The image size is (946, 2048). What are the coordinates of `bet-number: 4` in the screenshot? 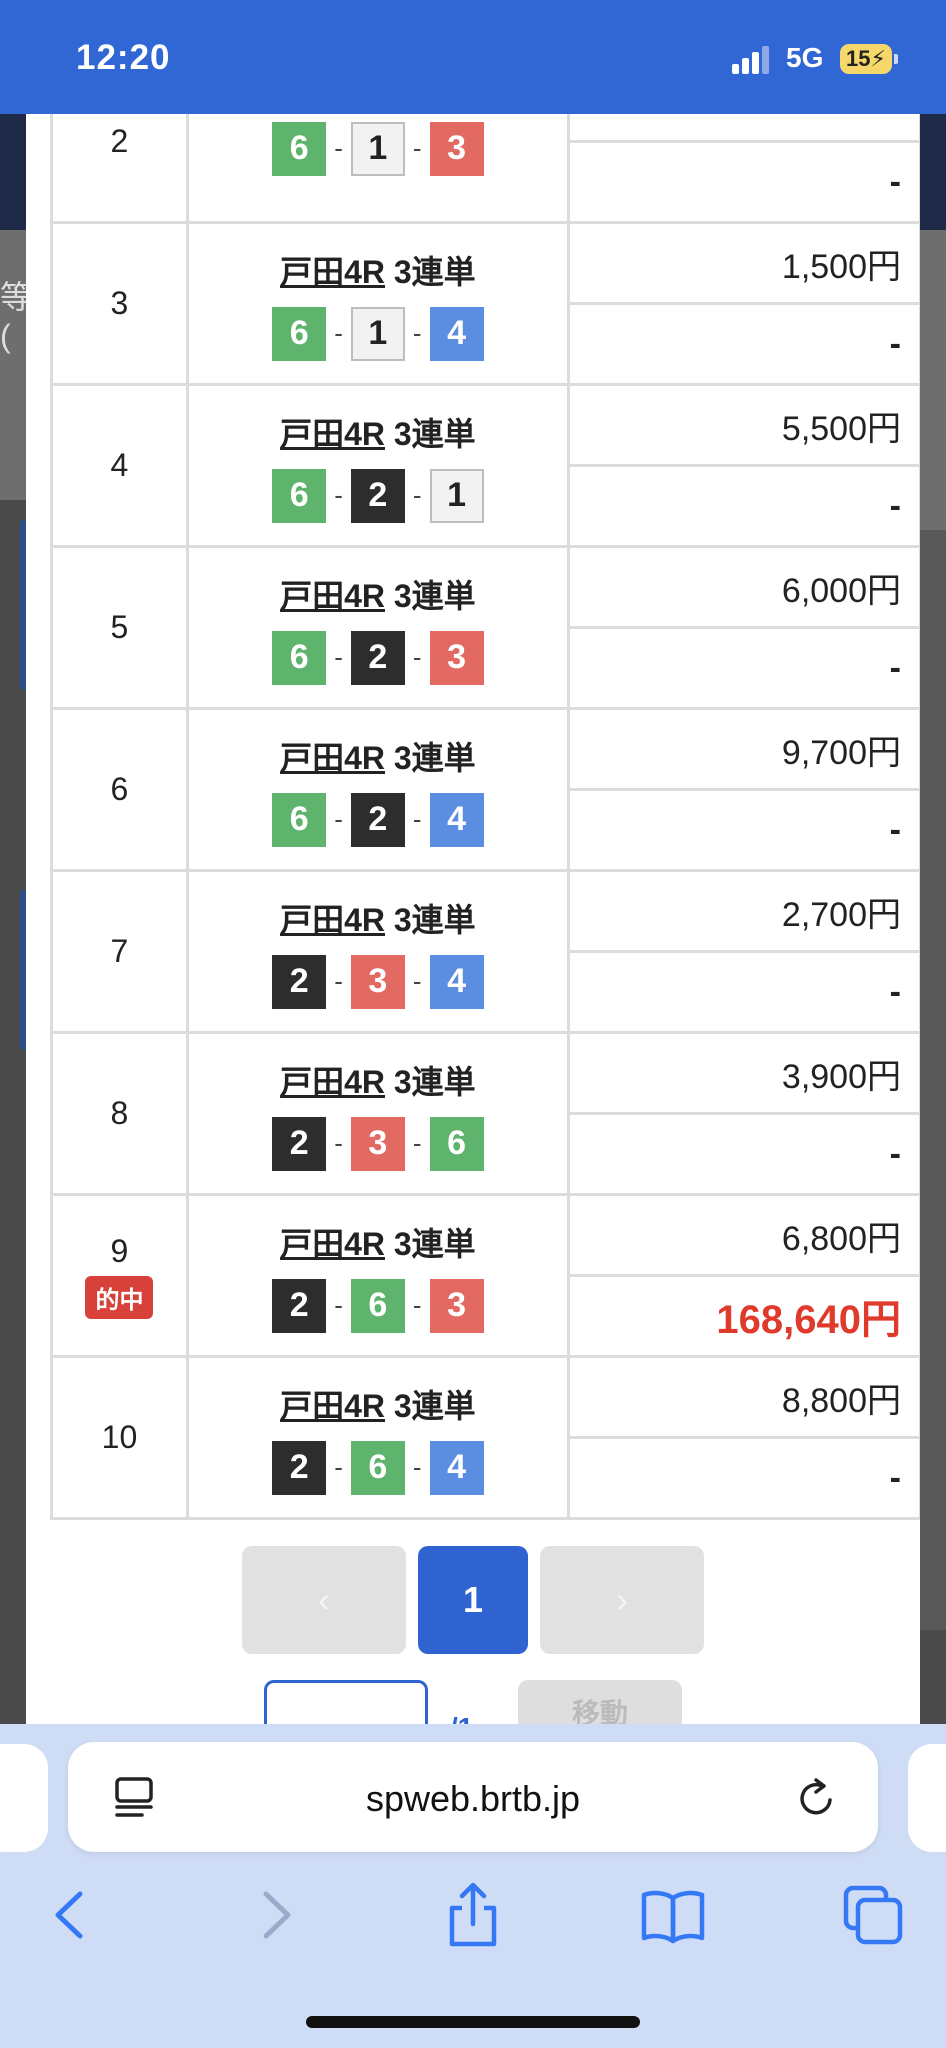 It's located at (119, 465).